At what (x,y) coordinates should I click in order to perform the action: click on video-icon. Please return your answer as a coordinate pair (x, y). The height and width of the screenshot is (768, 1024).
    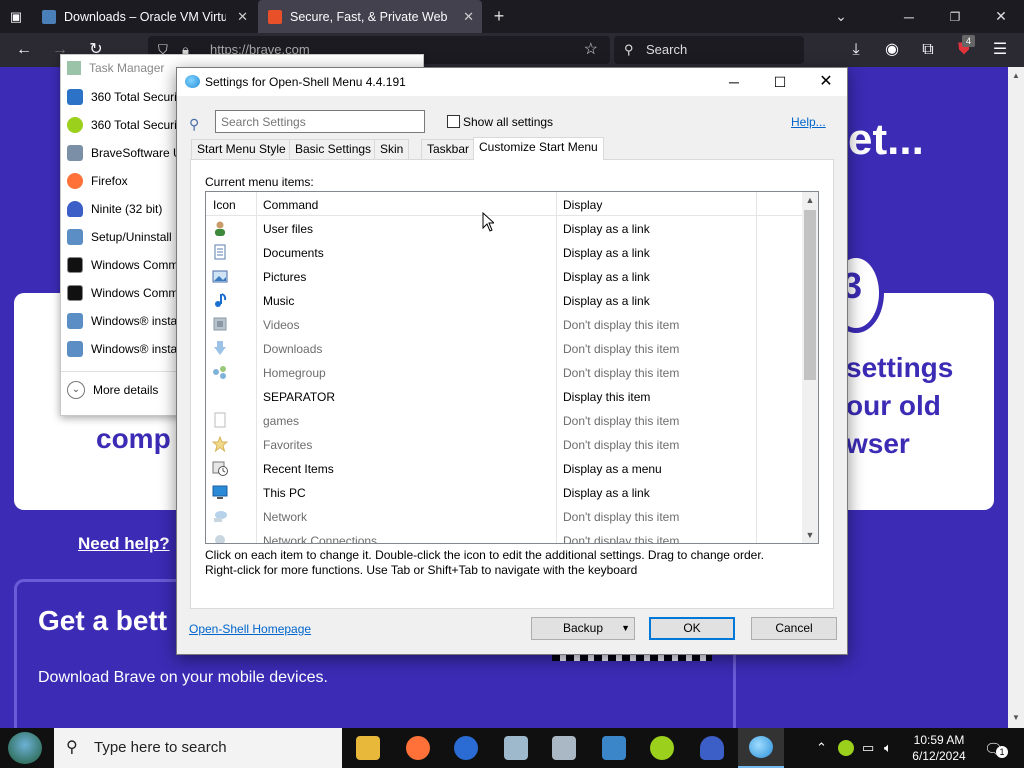
    Looking at the image, I should click on (220, 324).